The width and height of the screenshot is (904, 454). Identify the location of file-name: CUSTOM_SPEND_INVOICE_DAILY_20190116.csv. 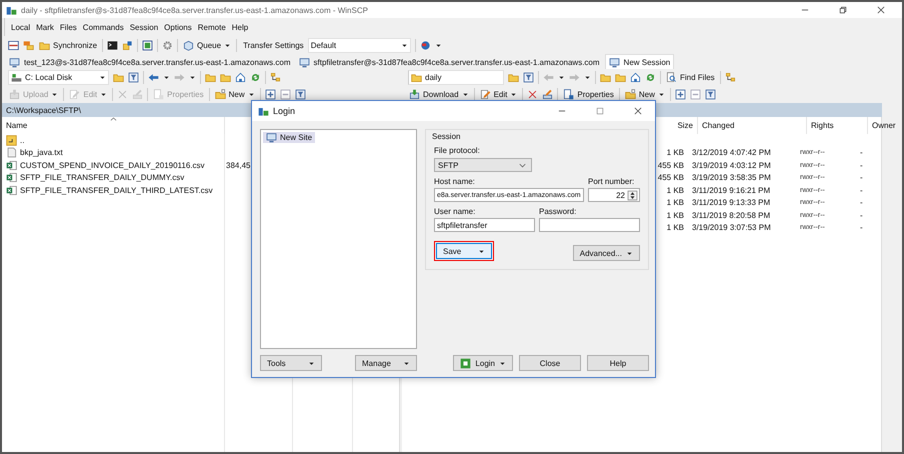
(113, 165).